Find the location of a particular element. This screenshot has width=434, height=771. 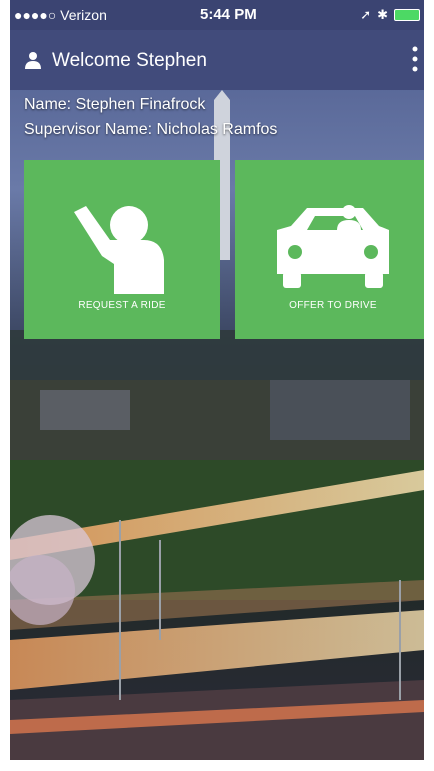

request-ride-label: REQUEST A RIDE is located at coordinates (122, 305).